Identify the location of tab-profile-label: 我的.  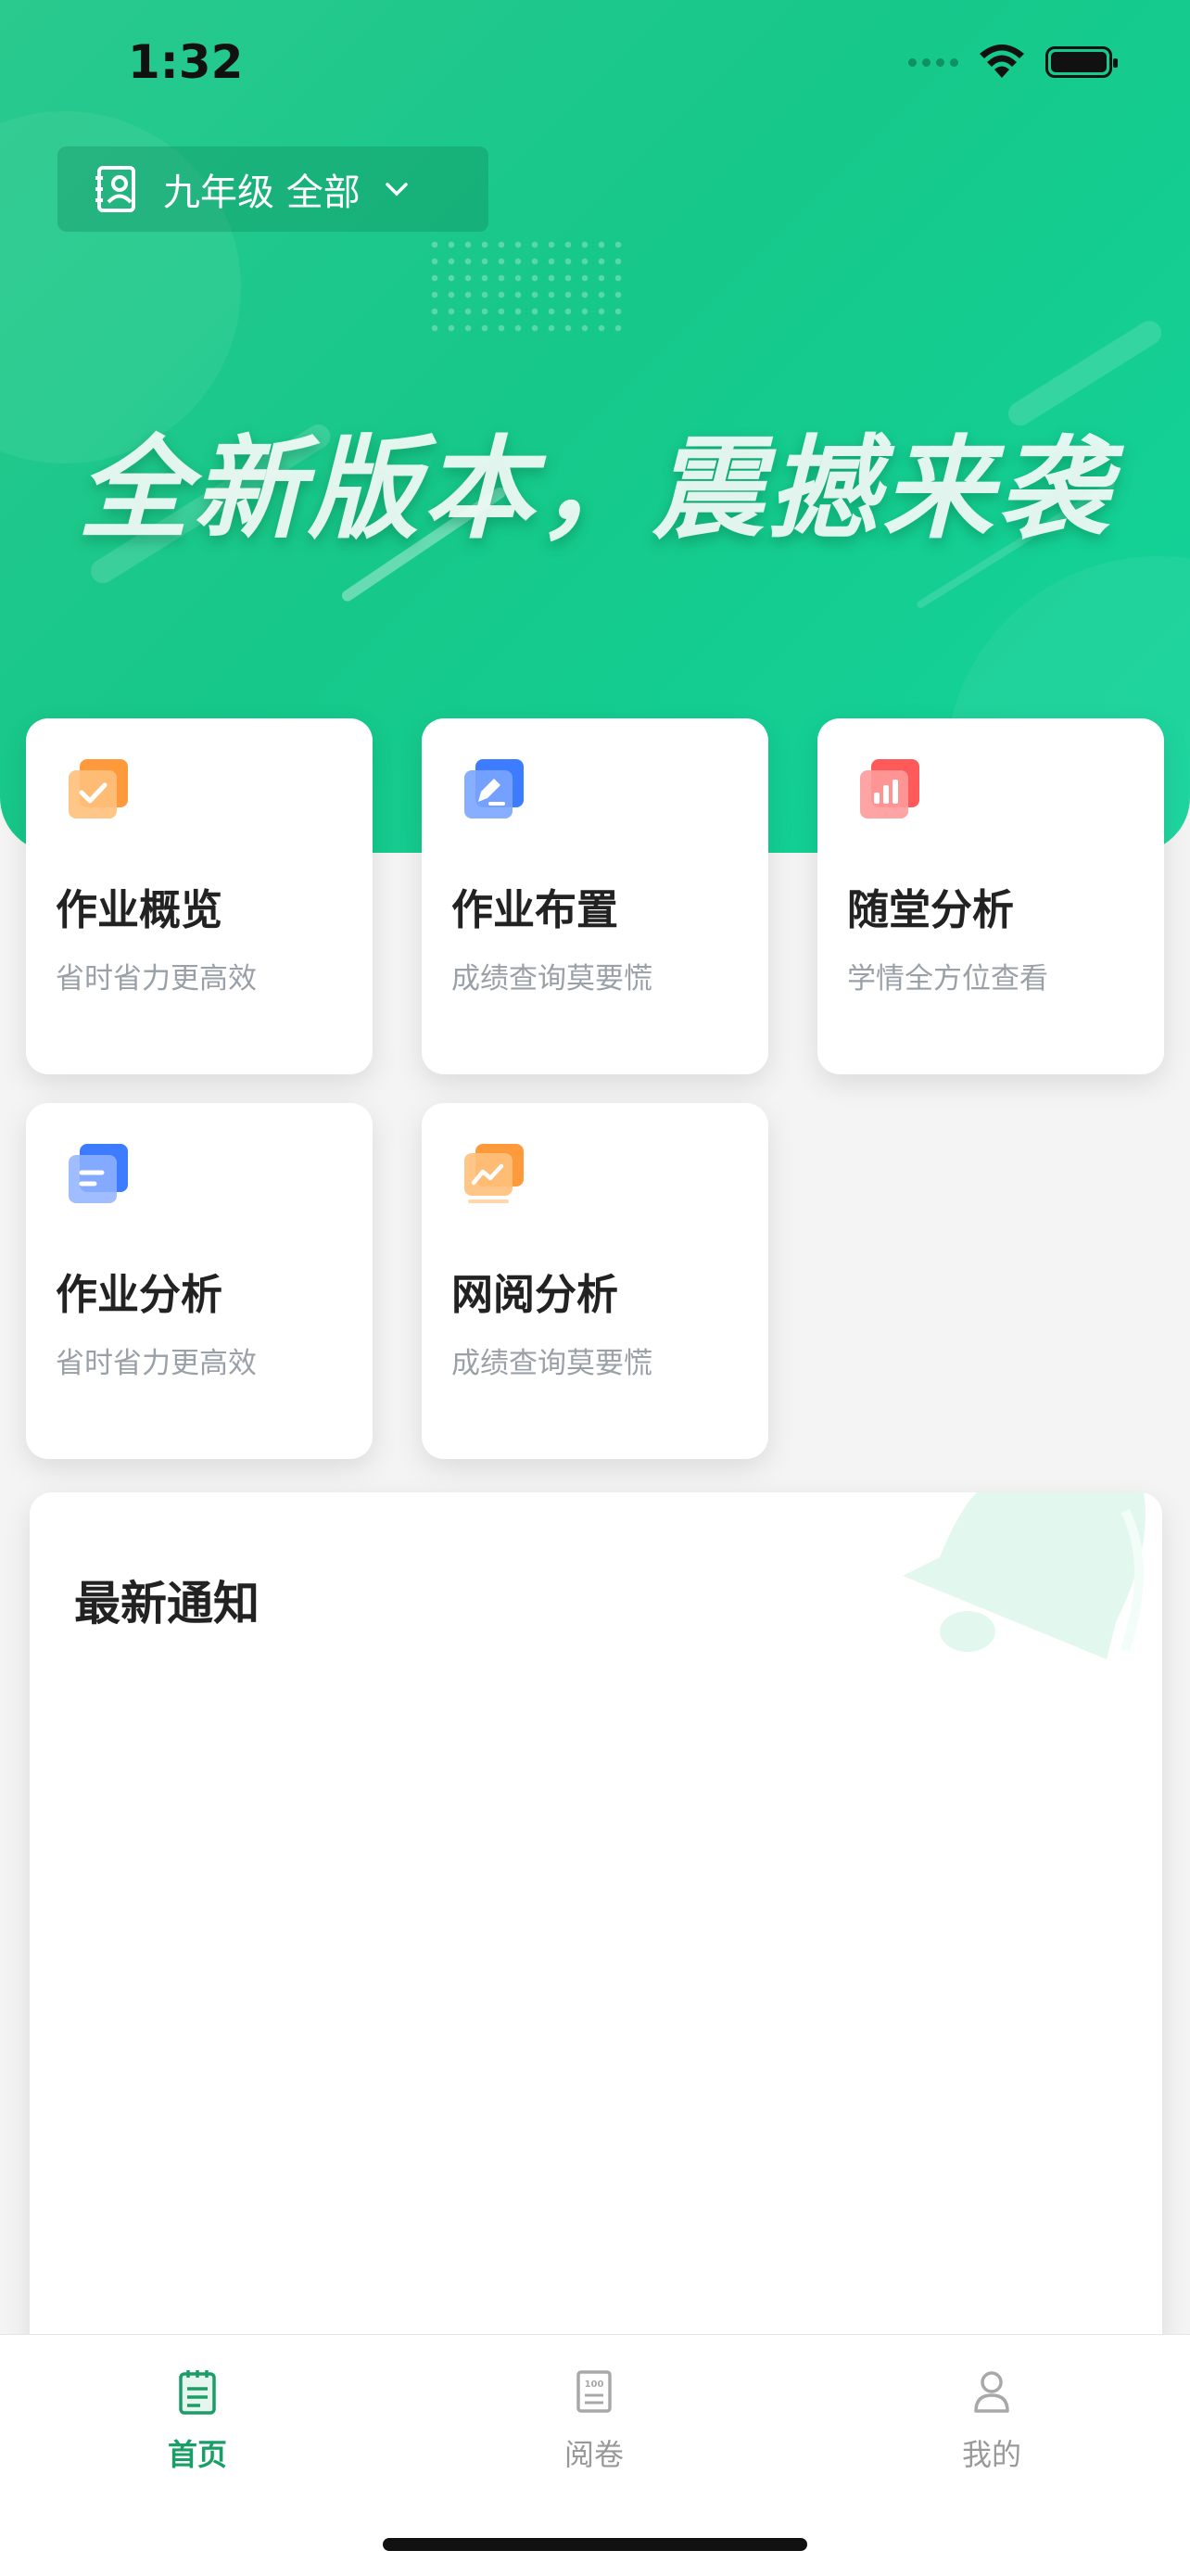
(991, 2454).